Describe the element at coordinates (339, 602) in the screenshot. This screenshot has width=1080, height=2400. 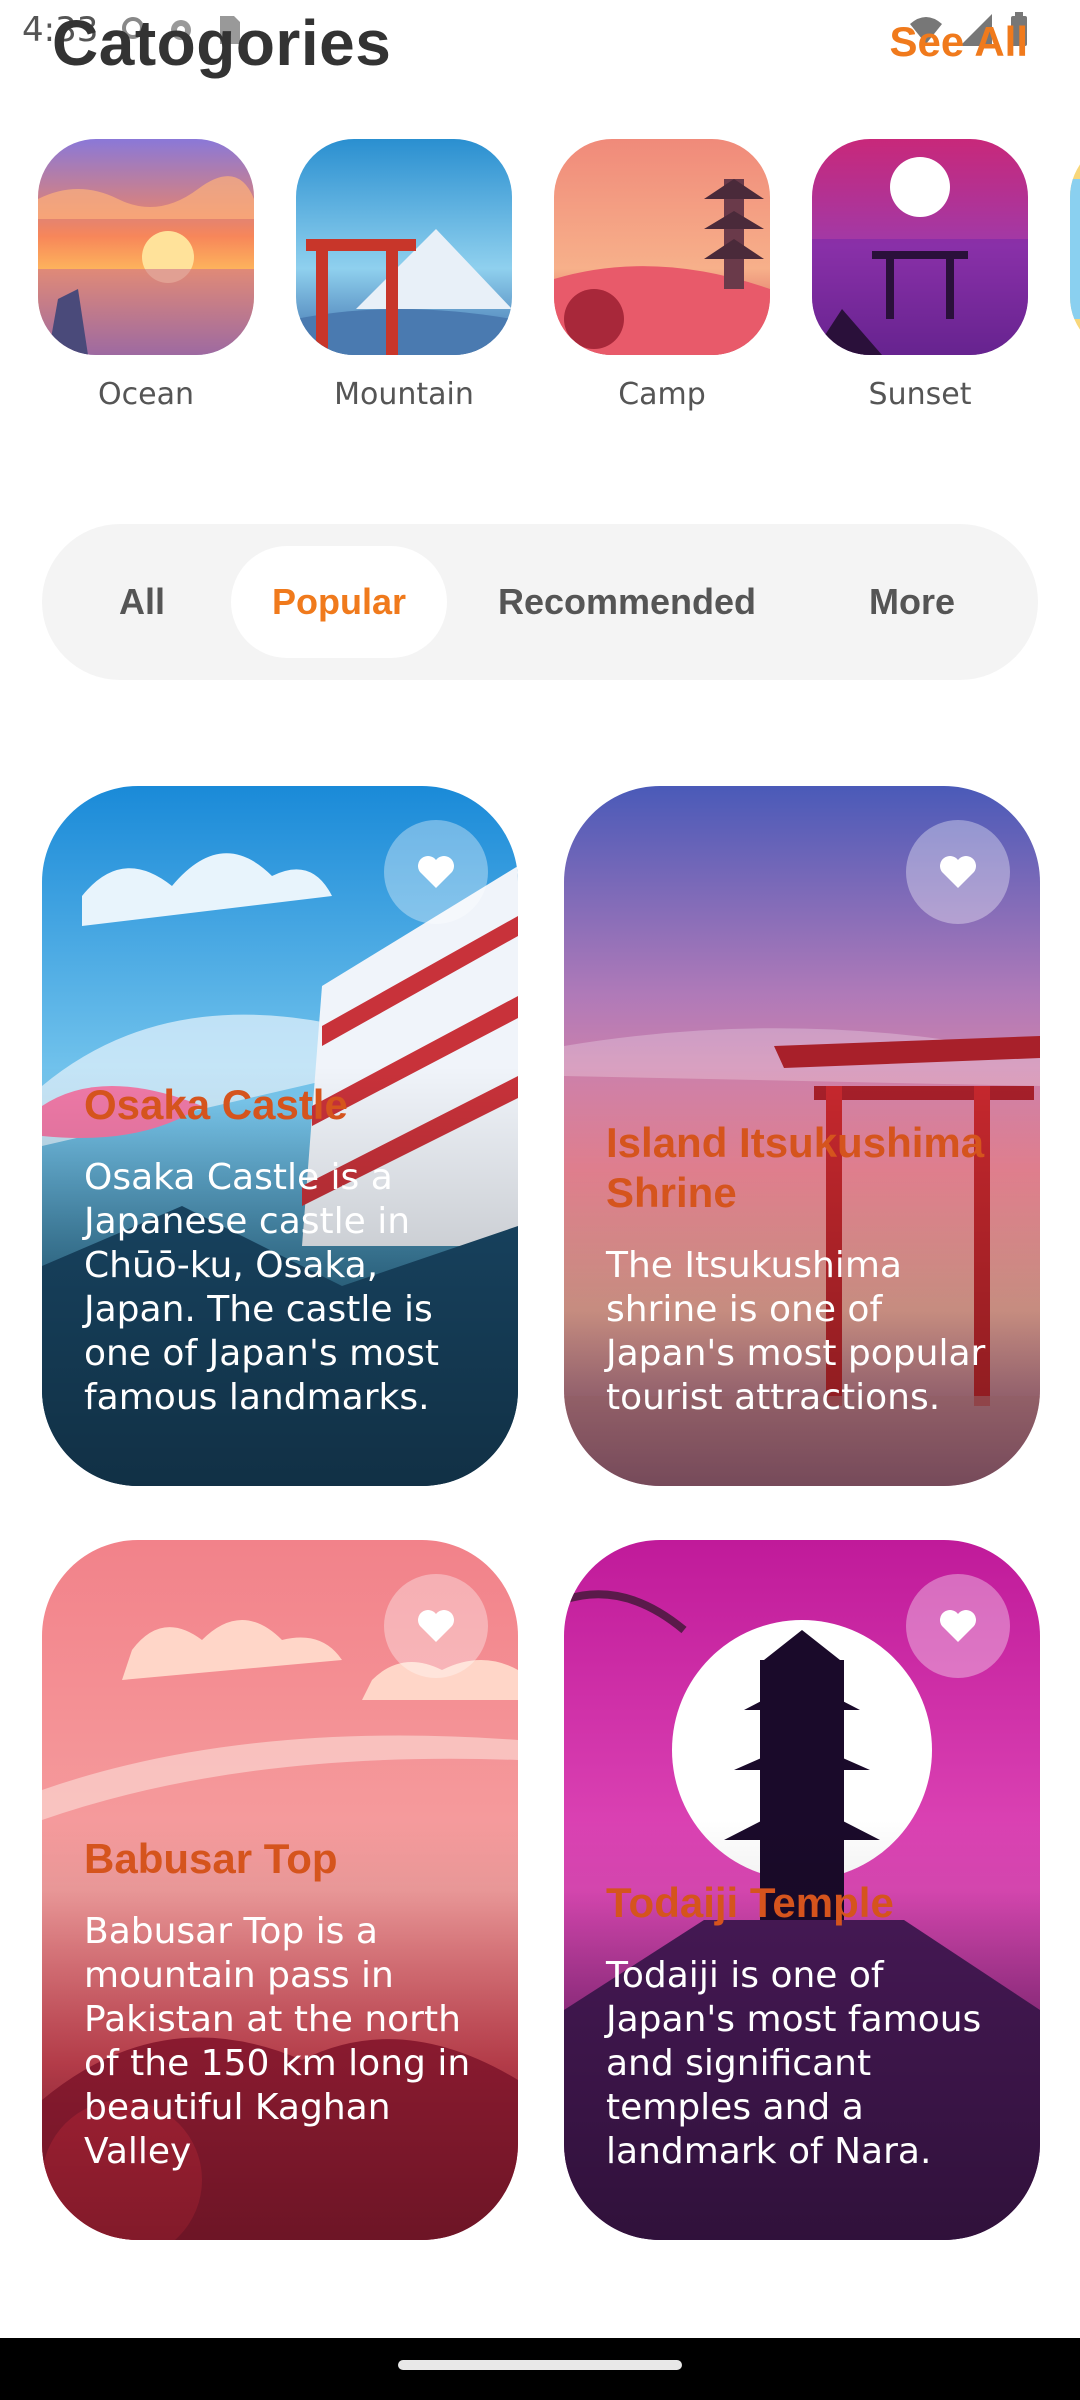
I see `tab-popular: Popular` at that location.